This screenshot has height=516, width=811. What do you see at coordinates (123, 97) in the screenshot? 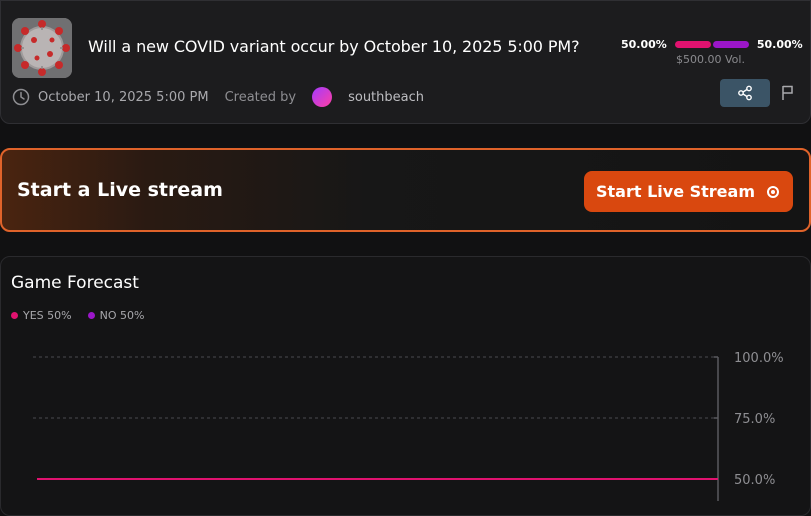
I see `end-date: October 10, 2025 5:00 PM` at bounding box center [123, 97].